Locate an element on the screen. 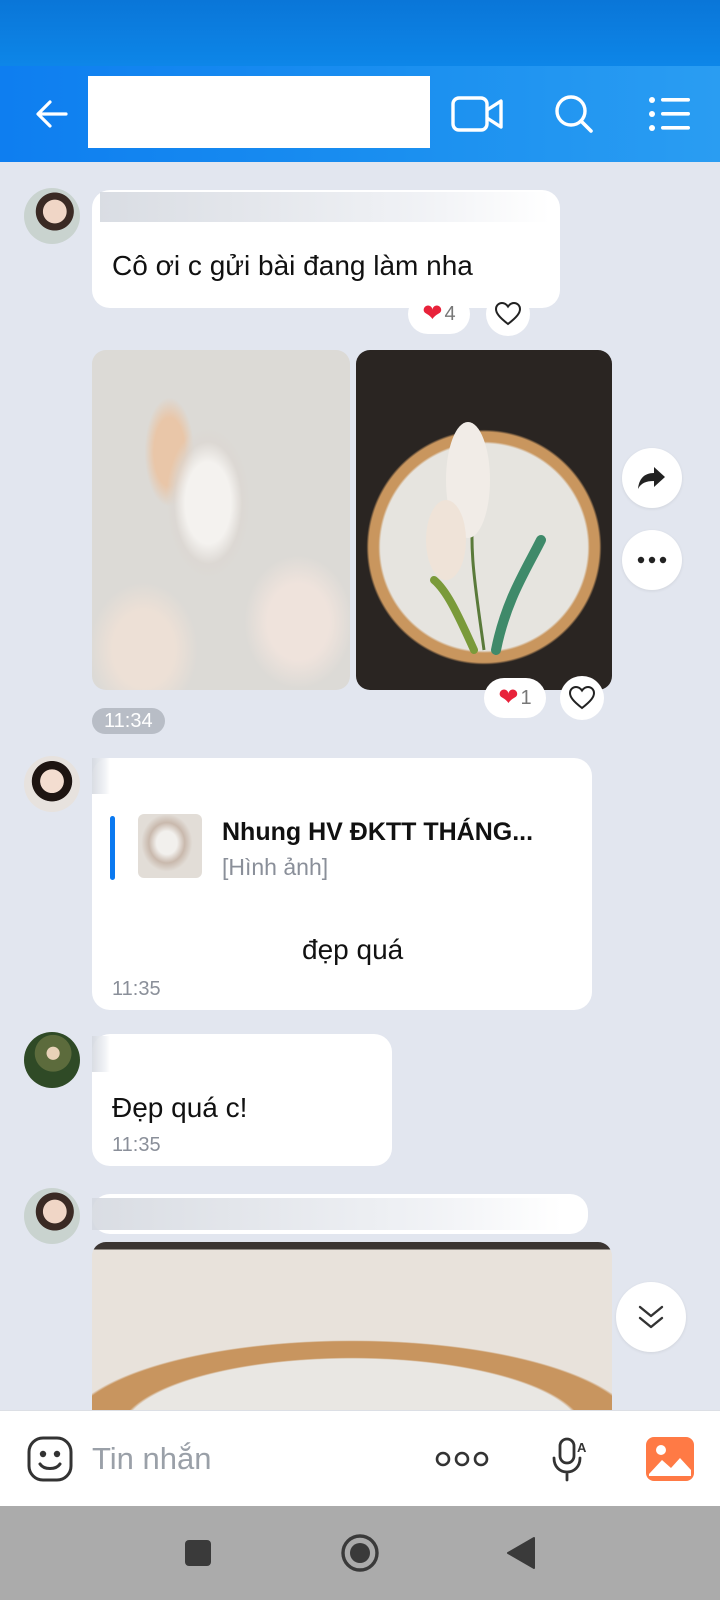 The width and height of the screenshot is (720, 1600). recents-button is located at coordinates (198, 1553).